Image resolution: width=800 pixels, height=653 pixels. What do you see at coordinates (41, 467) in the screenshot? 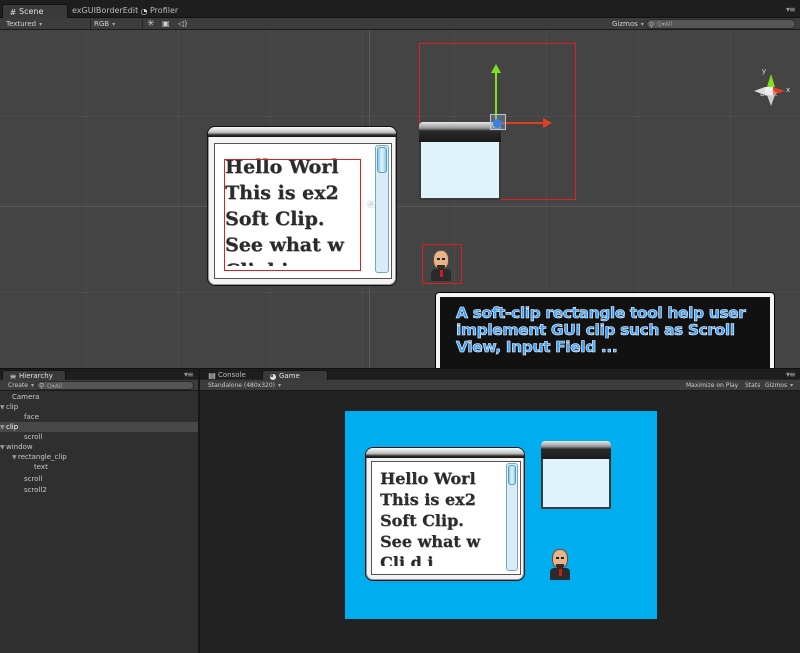
I see `hierarchy-item-label: text` at bounding box center [41, 467].